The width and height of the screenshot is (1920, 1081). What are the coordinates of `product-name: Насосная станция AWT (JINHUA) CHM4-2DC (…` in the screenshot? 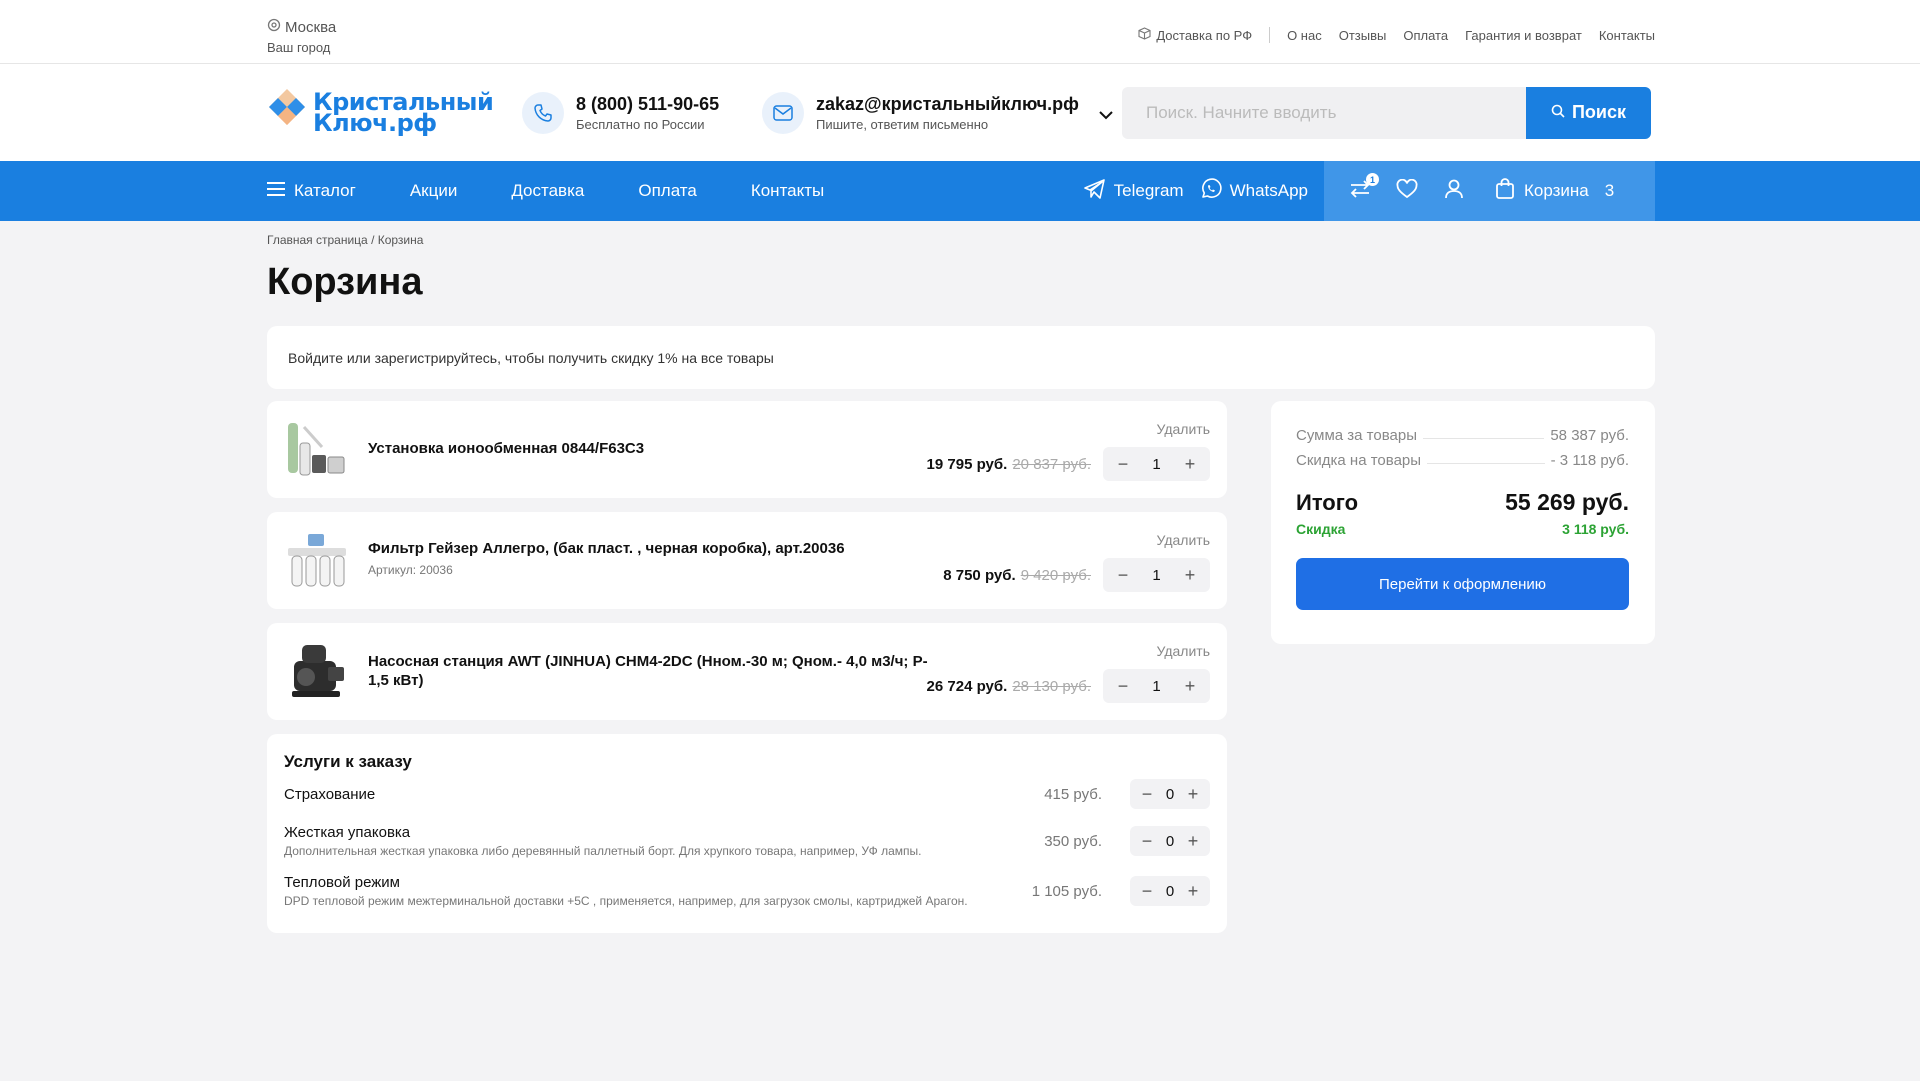 It's located at (648, 671).